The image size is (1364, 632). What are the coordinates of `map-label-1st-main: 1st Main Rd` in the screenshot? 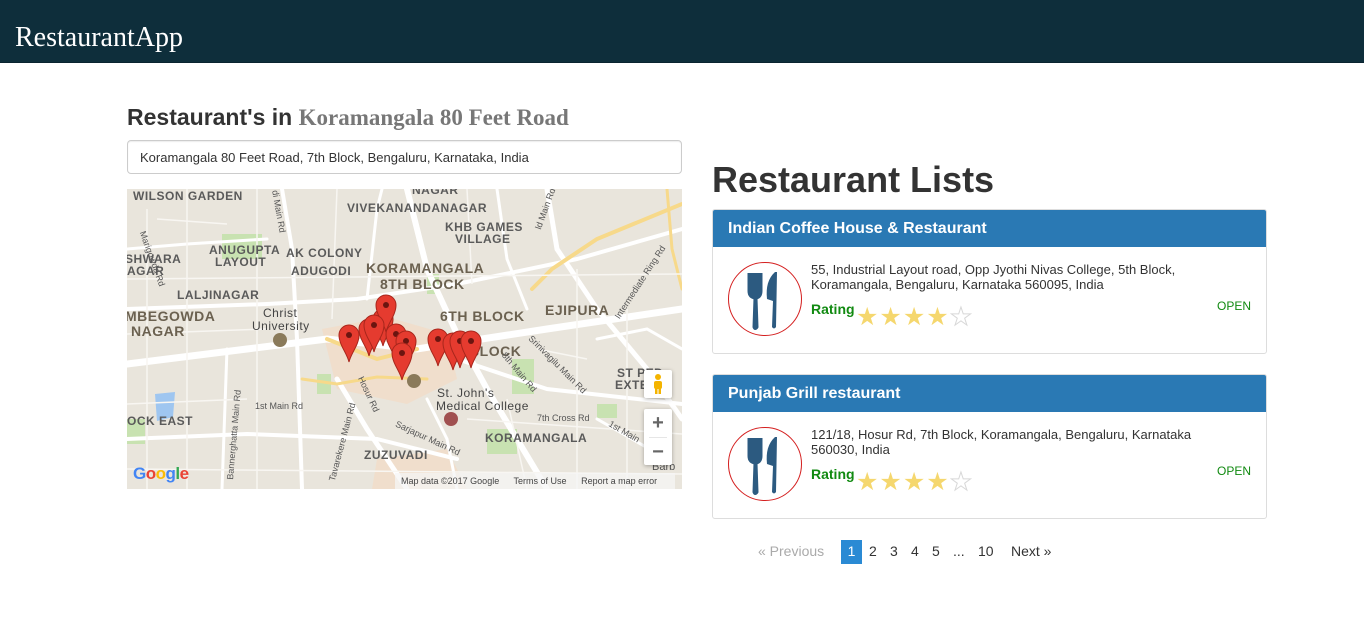 It's located at (279, 406).